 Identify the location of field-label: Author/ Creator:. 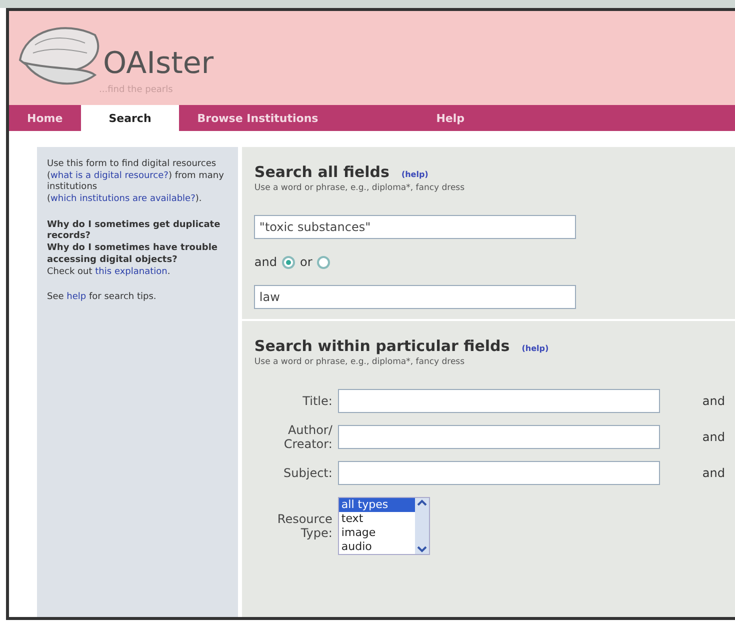
(307, 437).